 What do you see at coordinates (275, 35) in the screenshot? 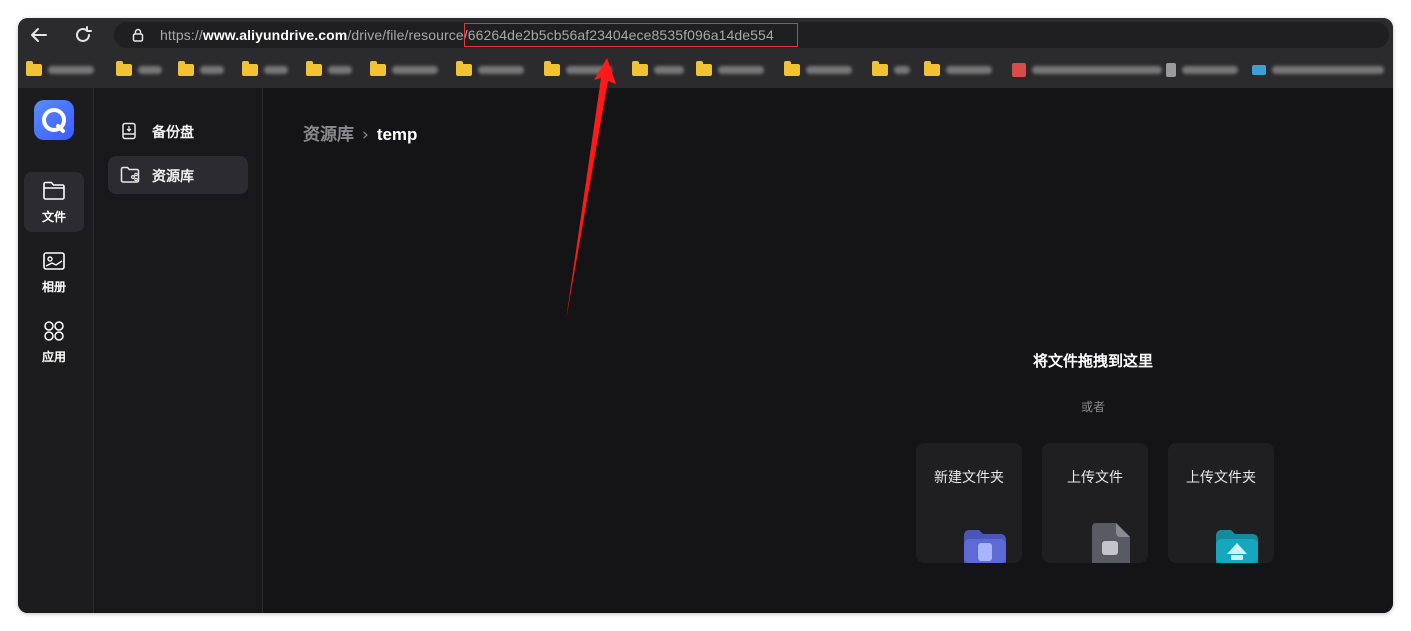
I see `url-host: www.aliyundrive.com` at bounding box center [275, 35].